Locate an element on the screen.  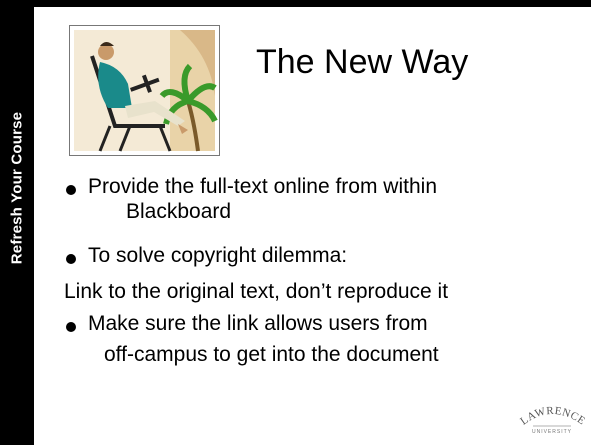
logo-svg: LAWRENCE UNIVERSITY is located at coordinates (552, 420).